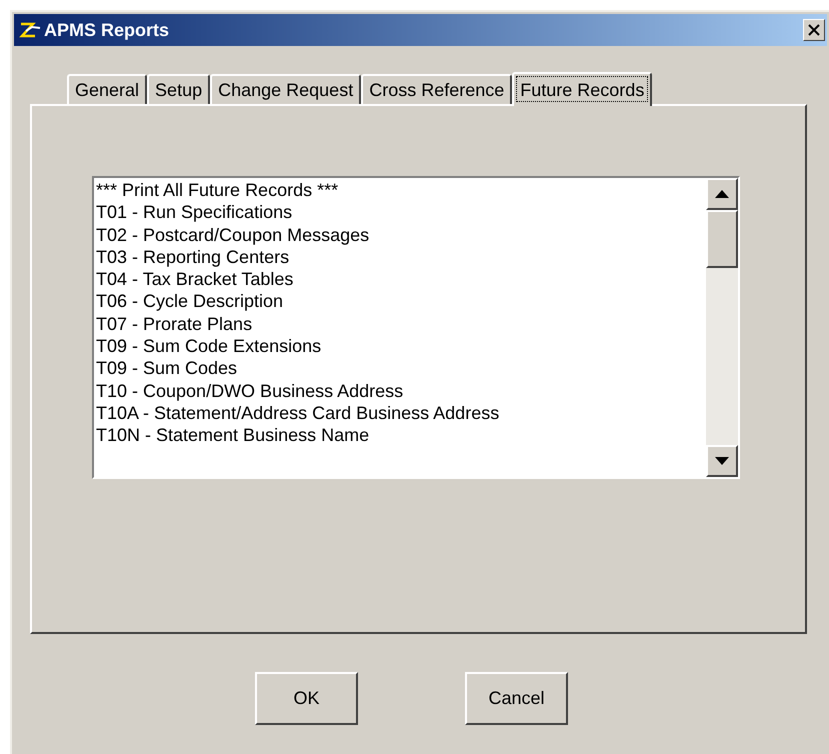 The height and width of the screenshot is (754, 829). What do you see at coordinates (722, 239) in the screenshot?
I see `scroll-thumb` at bounding box center [722, 239].